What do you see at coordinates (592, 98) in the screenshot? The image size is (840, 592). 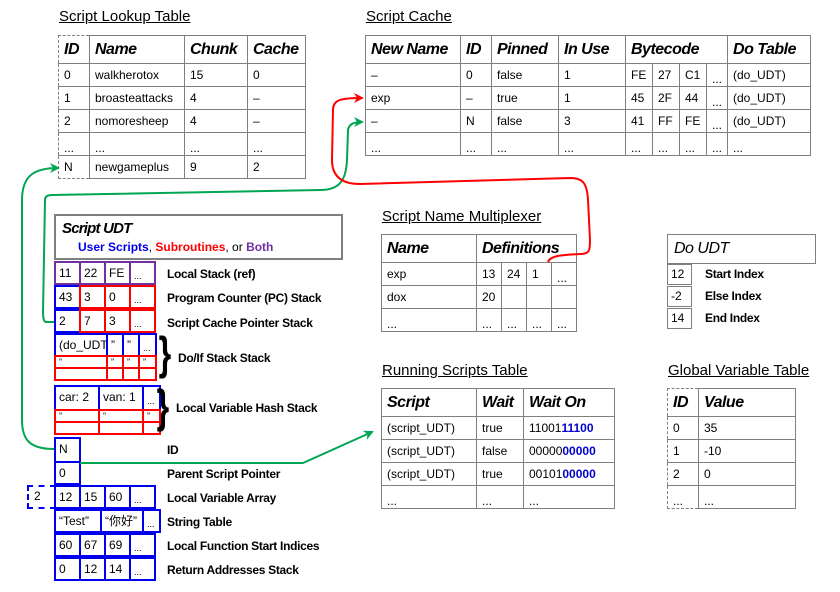 I see `cell-in-use: 1` at bounding box center [592, 98].